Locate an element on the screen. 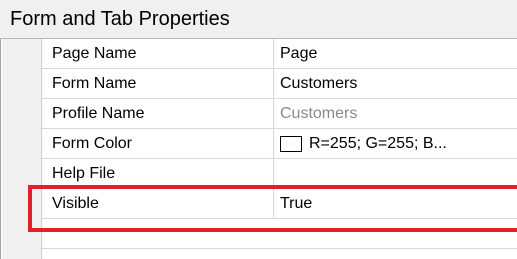 The width and height of the screenshot is (517, 259). property-name: Profile Name is located at coordinates (158, 113).